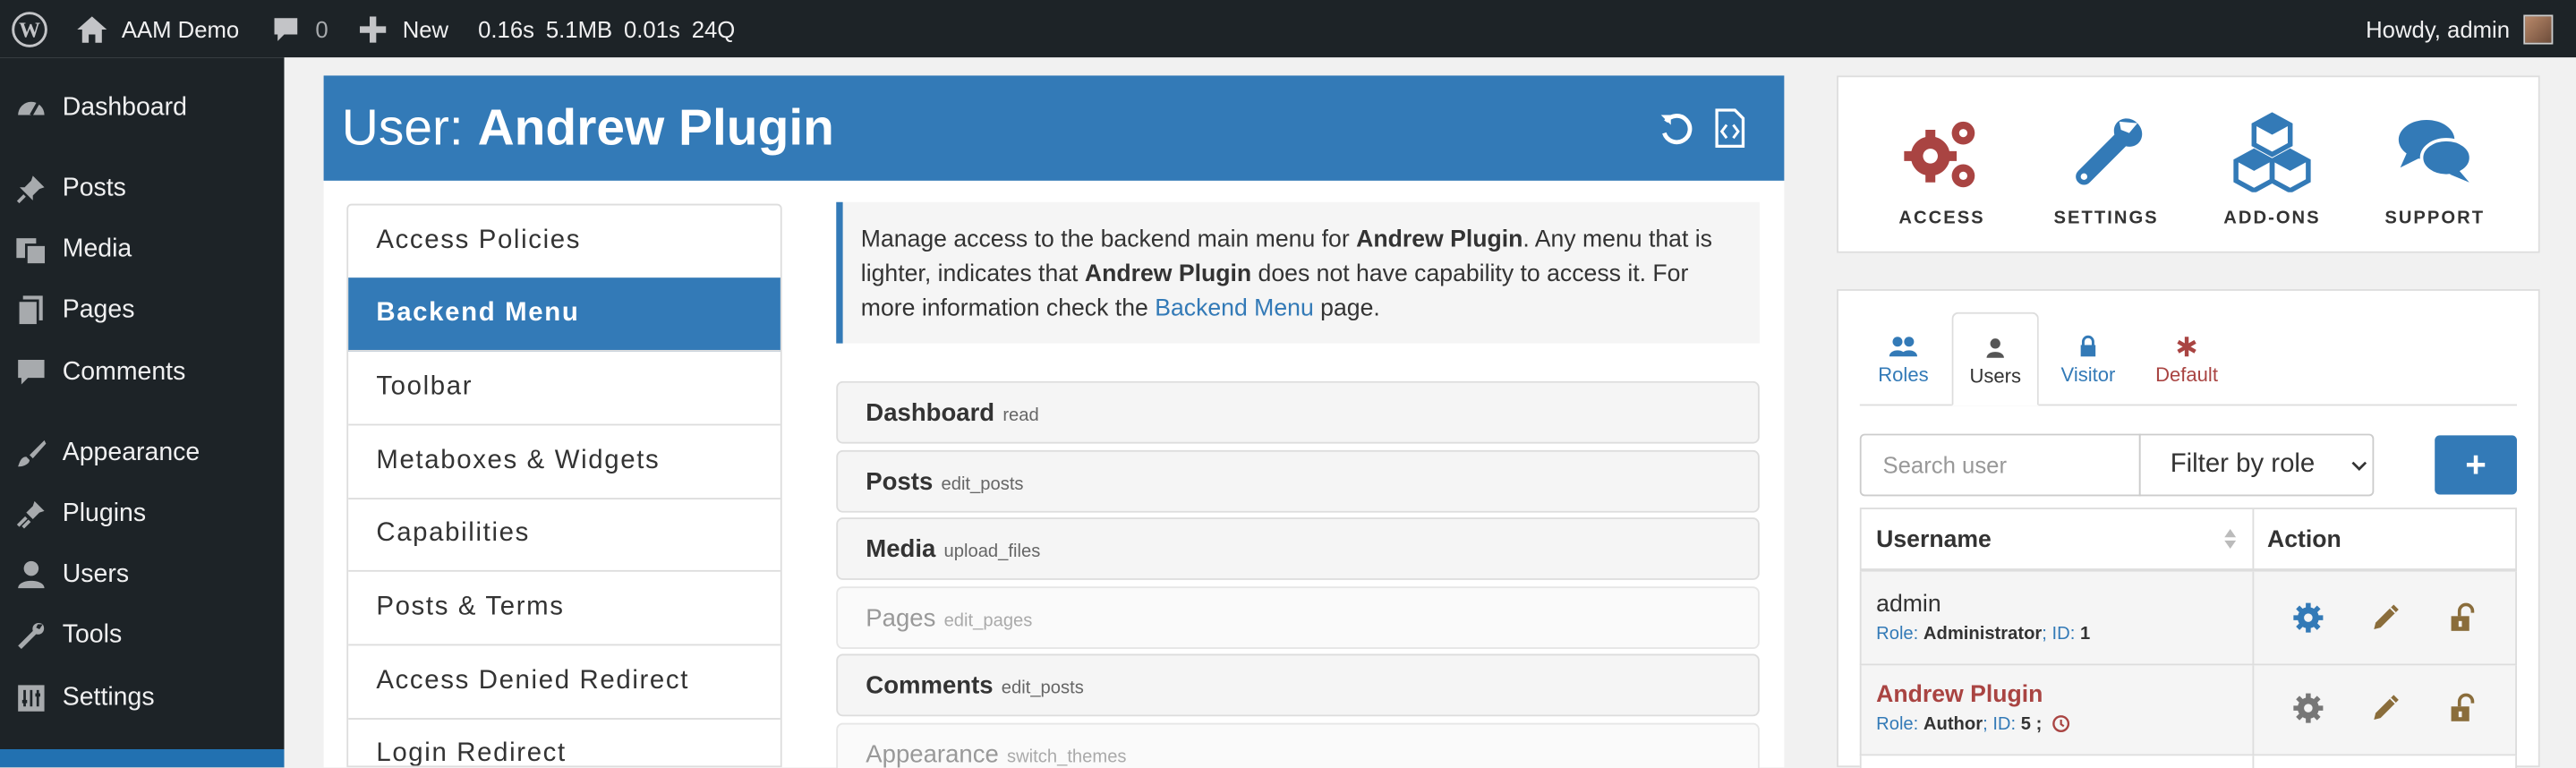 This screenshot has height=768, width=2576. I want to click on menu-row-posts: Posts edit_posts, so click(1298, 481).